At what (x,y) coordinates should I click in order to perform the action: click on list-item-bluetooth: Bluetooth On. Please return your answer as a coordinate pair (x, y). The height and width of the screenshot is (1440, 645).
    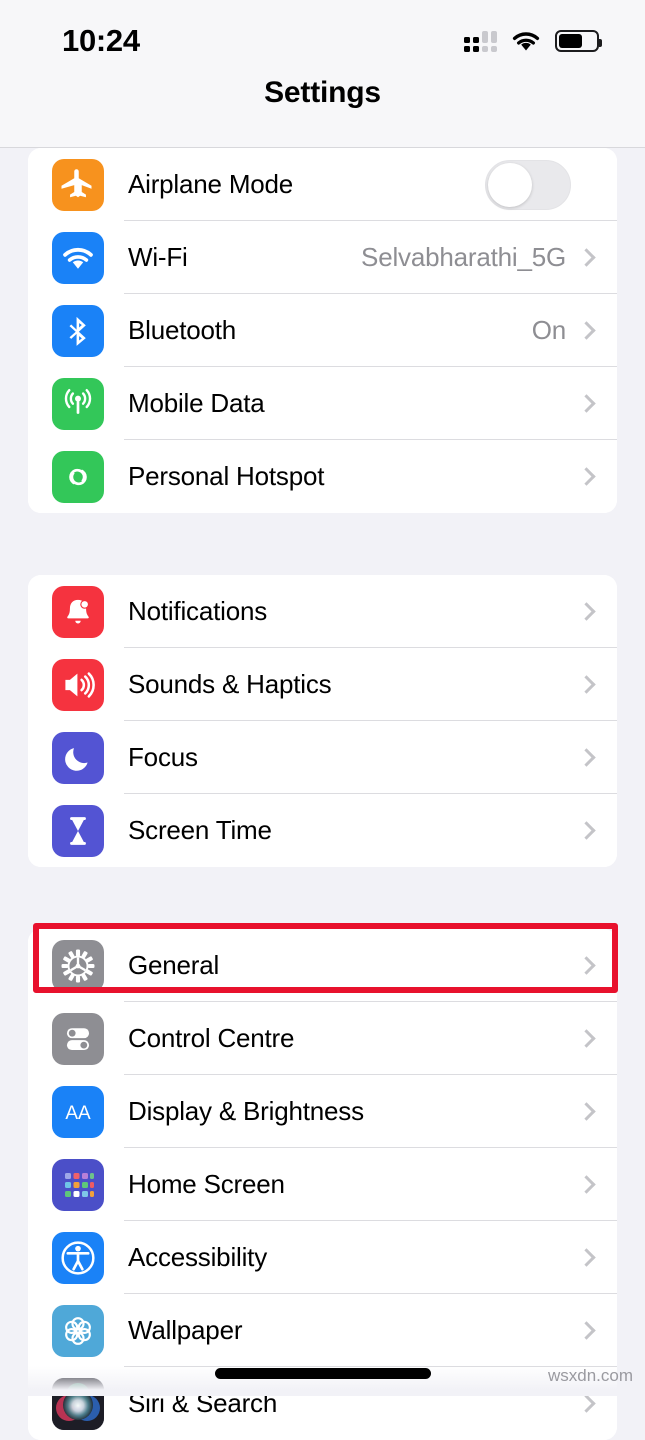
    Looking at the image, I should click on (322, 330).